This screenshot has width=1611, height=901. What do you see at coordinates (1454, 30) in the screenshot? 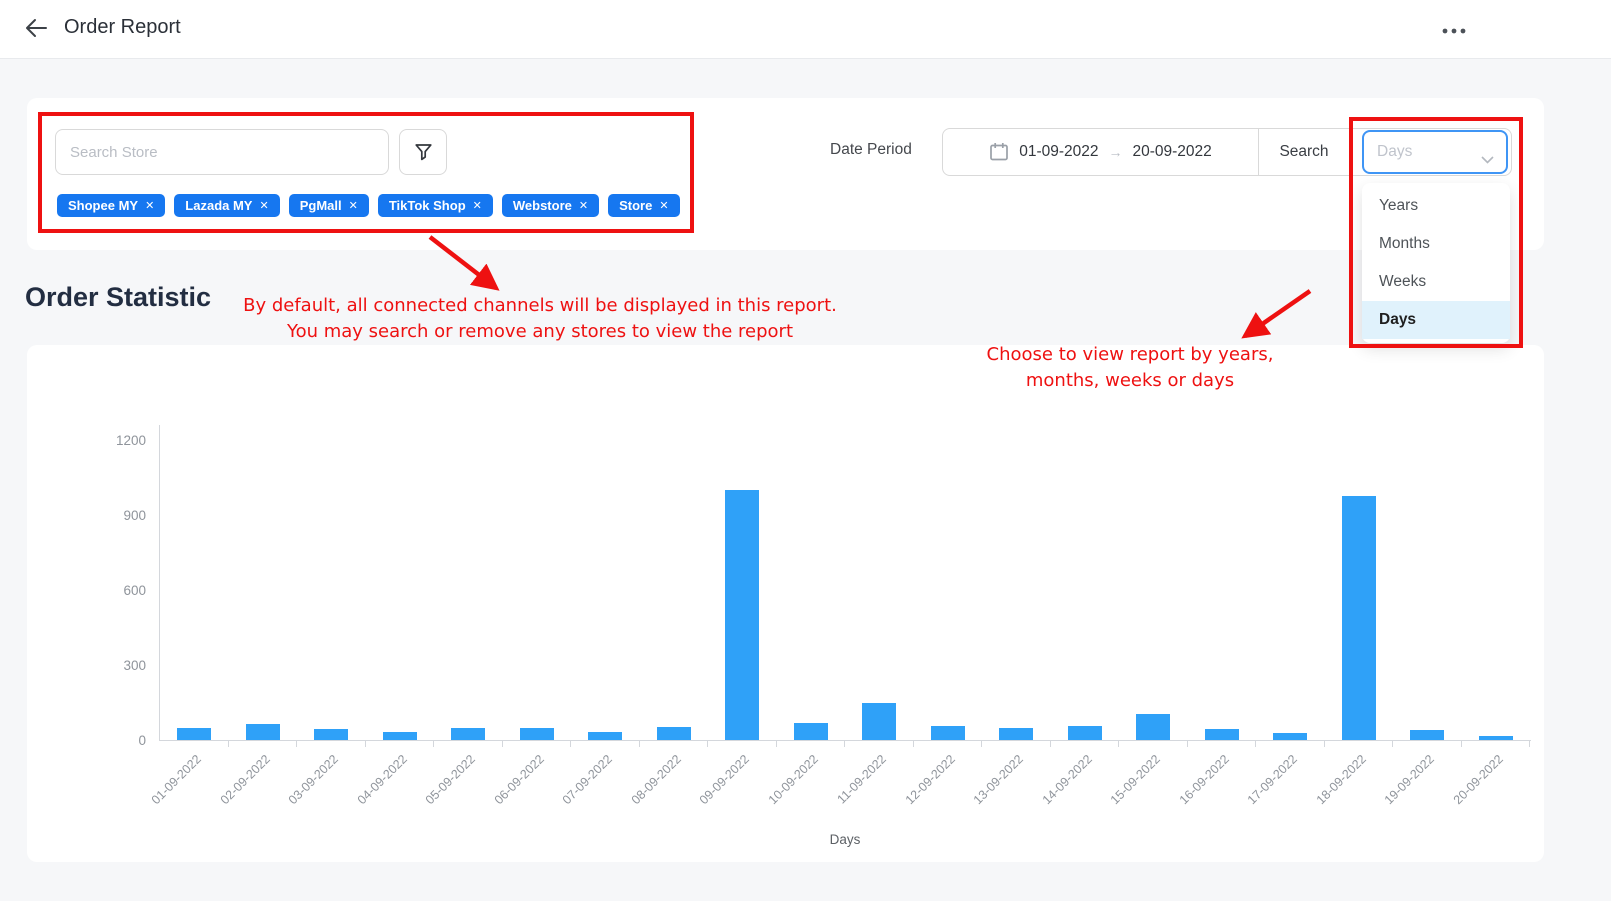
I see `more-options-button` at bounding box center [1454, 30].